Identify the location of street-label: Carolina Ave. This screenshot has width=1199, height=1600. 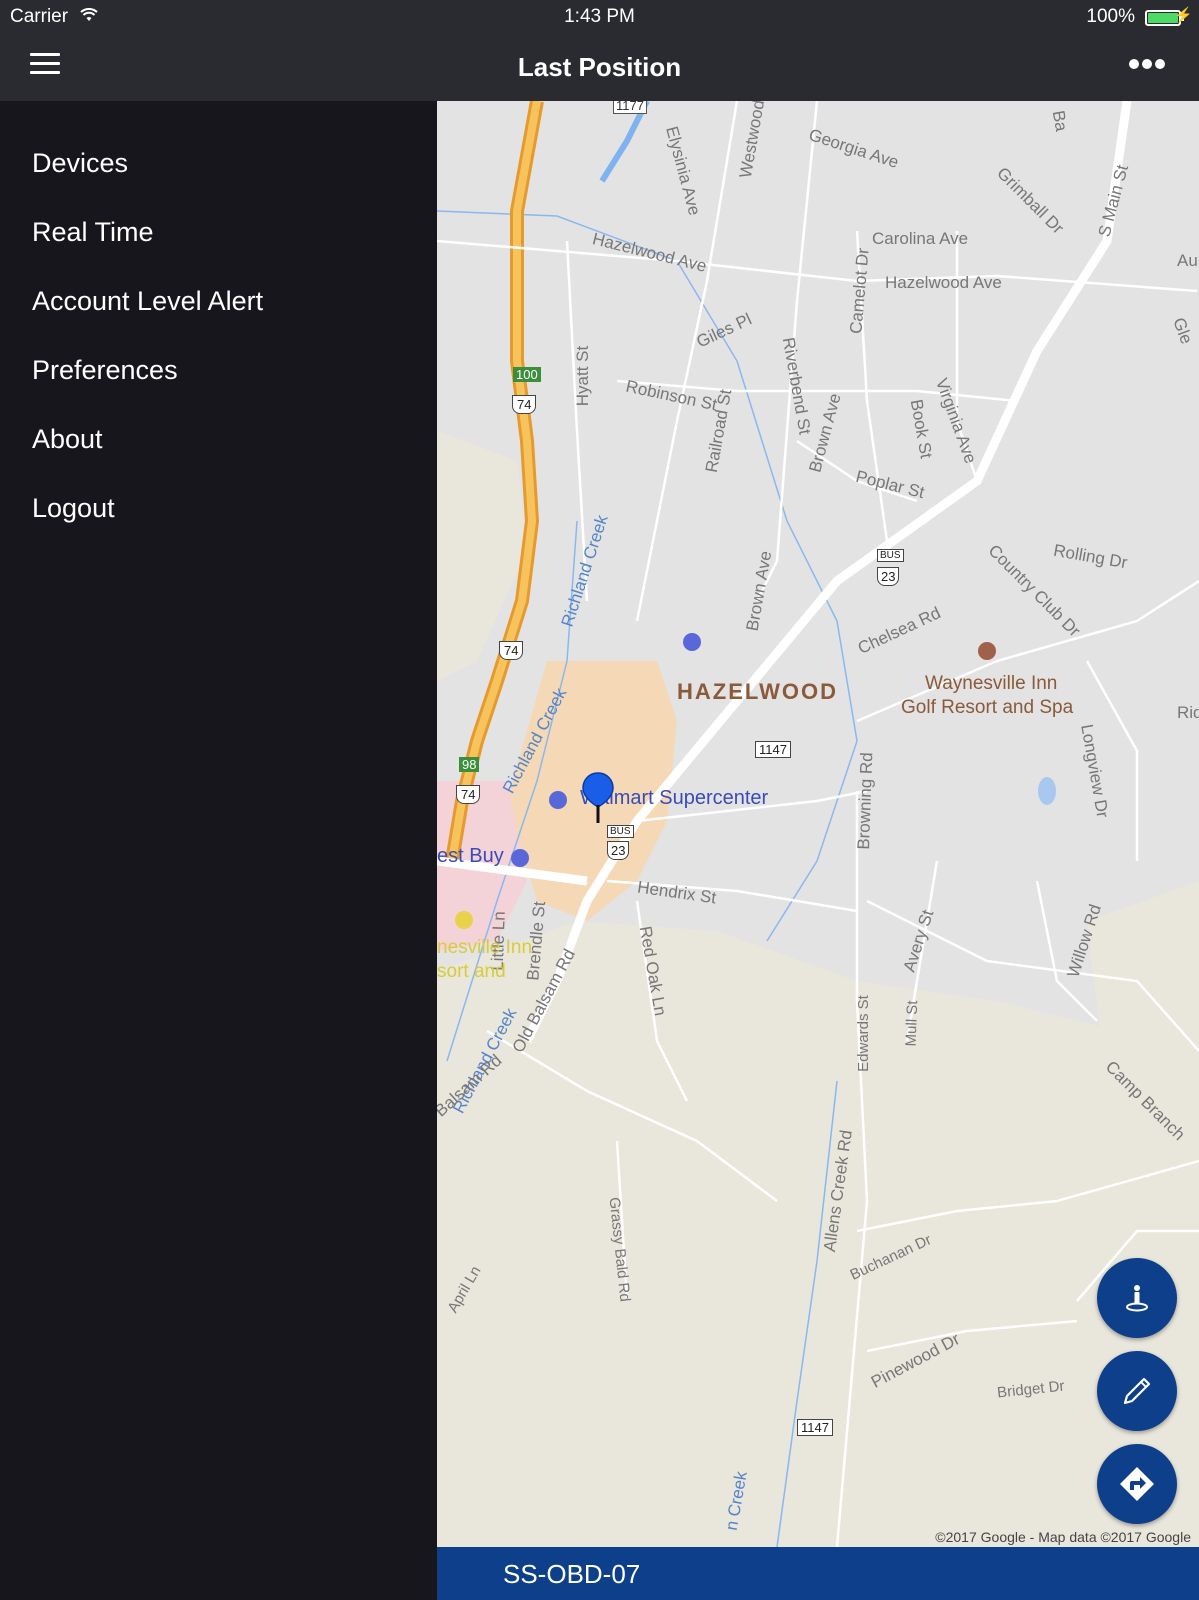
(920, 238).